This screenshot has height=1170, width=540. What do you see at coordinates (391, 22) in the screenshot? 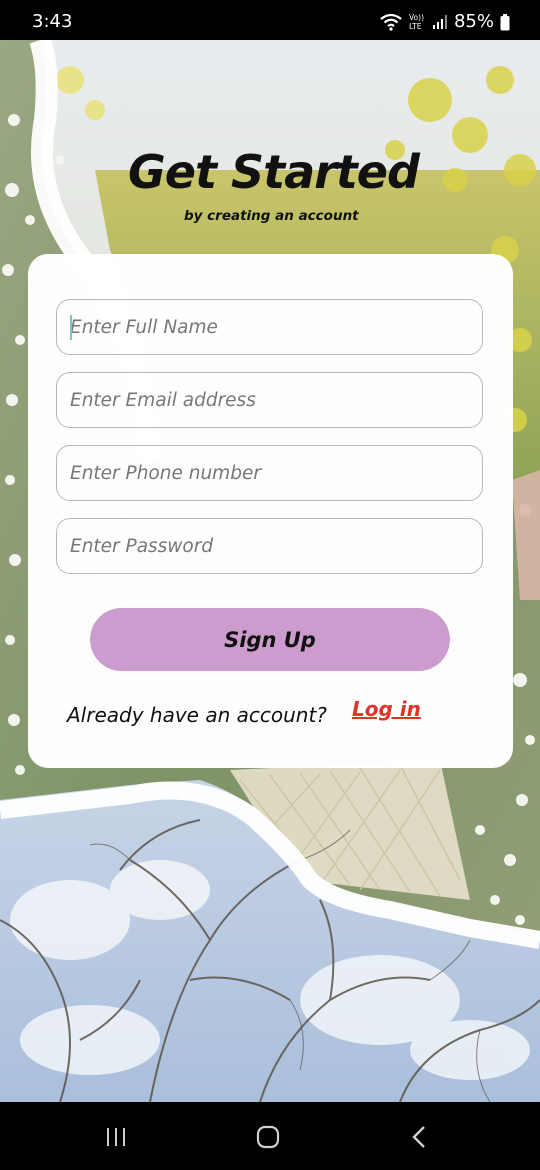
I see `wifi-icon` at bounding box center [391, 22].